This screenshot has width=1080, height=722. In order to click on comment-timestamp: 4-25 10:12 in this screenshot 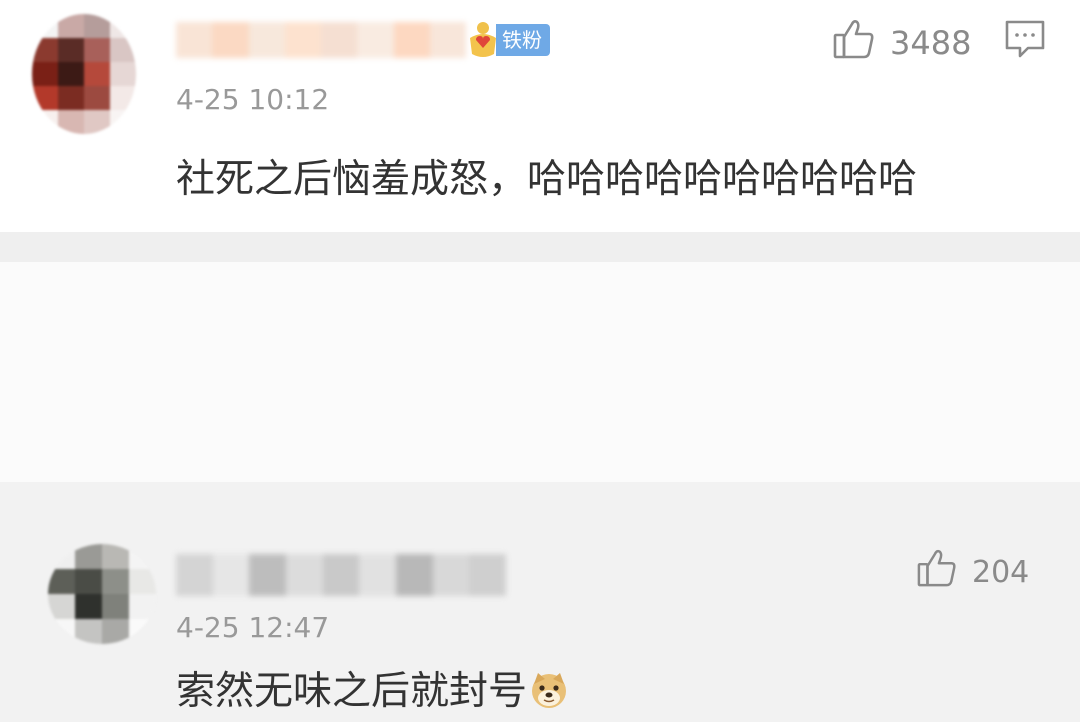, I will do `click(253, 99)`.